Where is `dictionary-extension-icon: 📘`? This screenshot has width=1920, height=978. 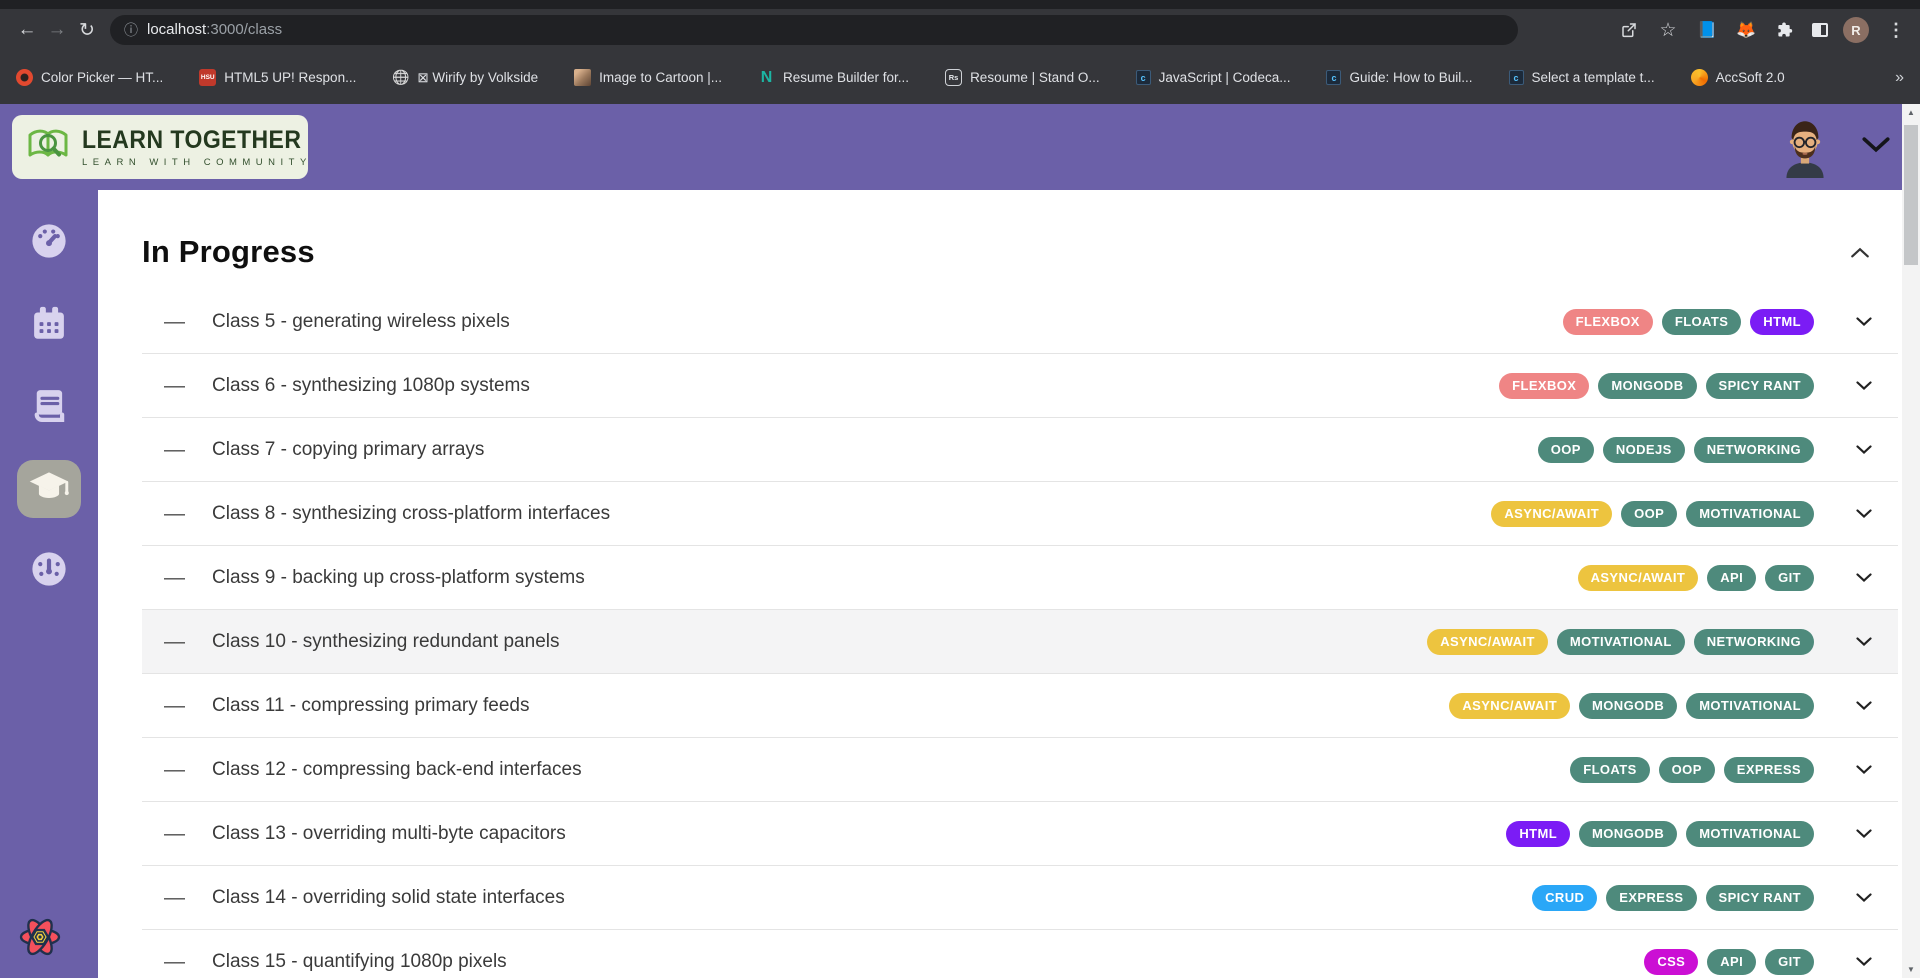 dictionary-extension-icon: 📘 is located at coordinates (1707, 30).